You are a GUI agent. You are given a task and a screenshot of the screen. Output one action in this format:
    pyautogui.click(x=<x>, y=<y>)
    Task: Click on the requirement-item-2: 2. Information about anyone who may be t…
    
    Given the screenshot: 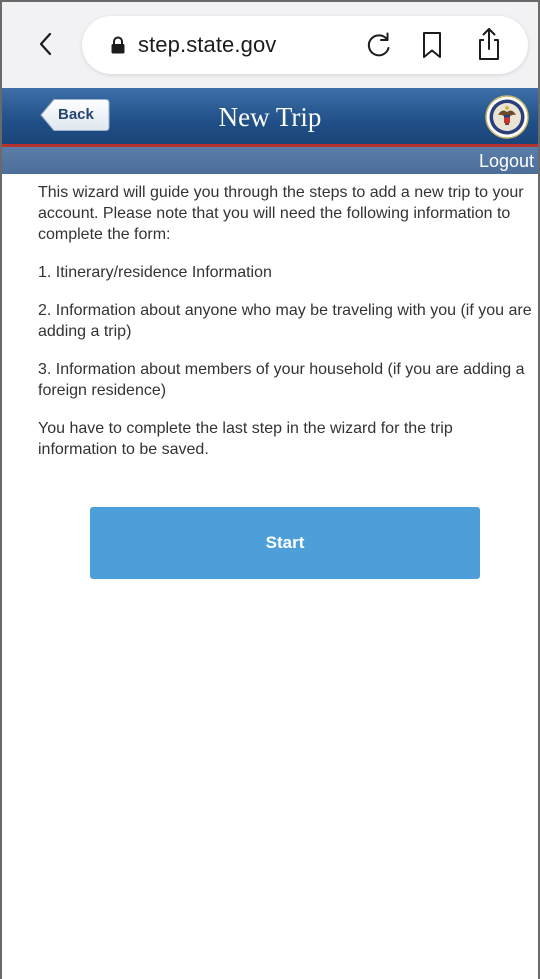 What is the action you would take?
    pyautogui.click(x=285, y=321)
    